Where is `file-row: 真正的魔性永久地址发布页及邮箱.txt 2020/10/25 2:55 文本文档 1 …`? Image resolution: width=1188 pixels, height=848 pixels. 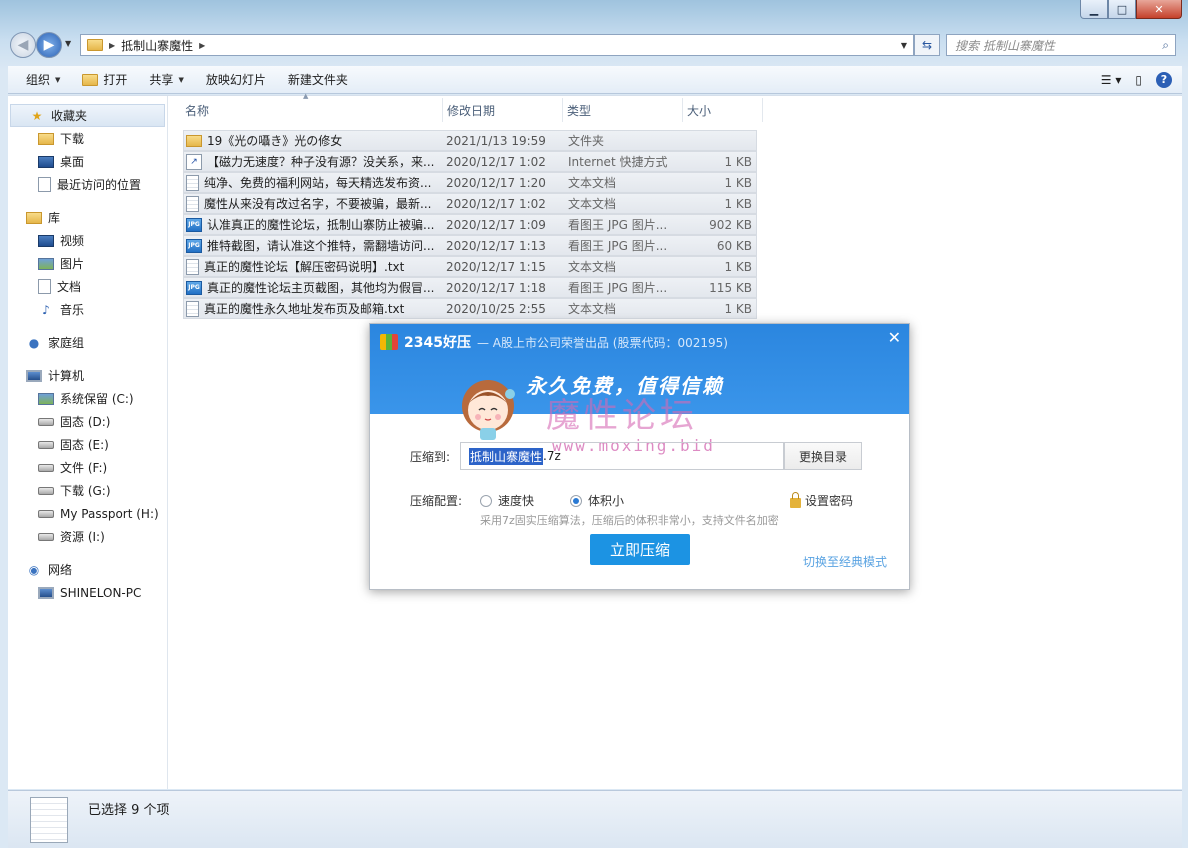 file-row: 真正的魔性永久地址发布页及邮箱.txt 2020/10/25 2:55 文本文档 1 … is located at coordinates (470, 308).